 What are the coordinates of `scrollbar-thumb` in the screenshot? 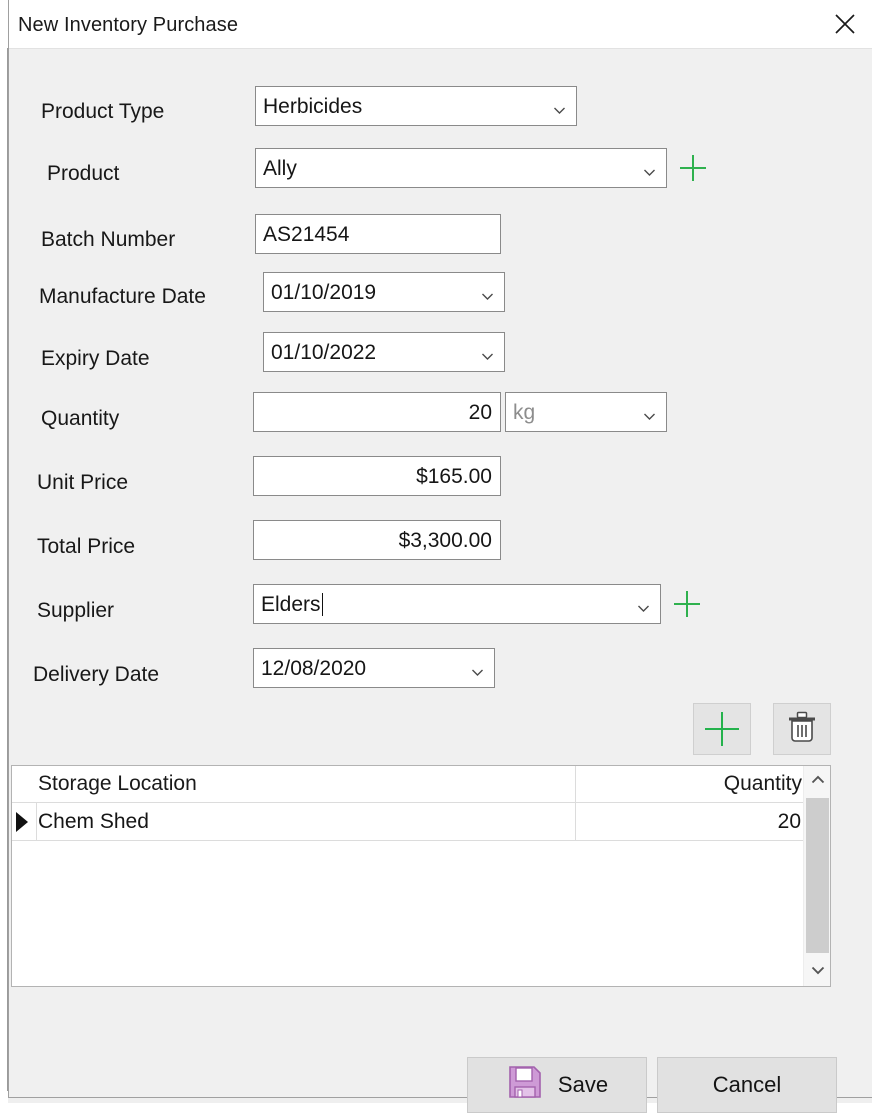 It's located at (817, 875).